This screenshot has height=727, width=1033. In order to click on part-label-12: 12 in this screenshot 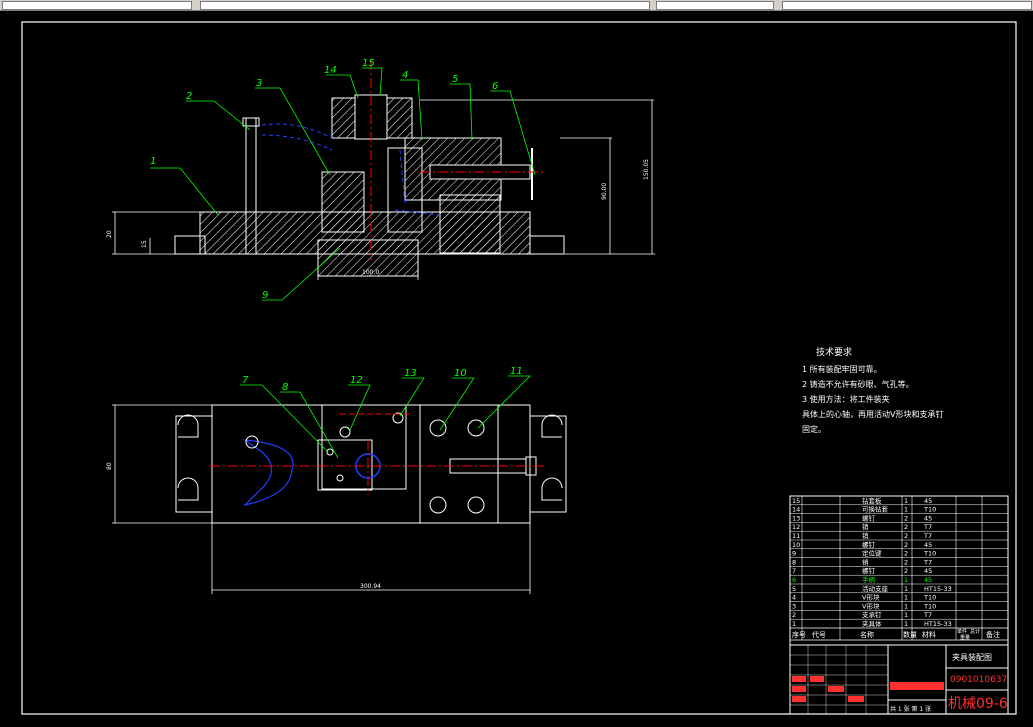, I will do `click(356, 380)`.